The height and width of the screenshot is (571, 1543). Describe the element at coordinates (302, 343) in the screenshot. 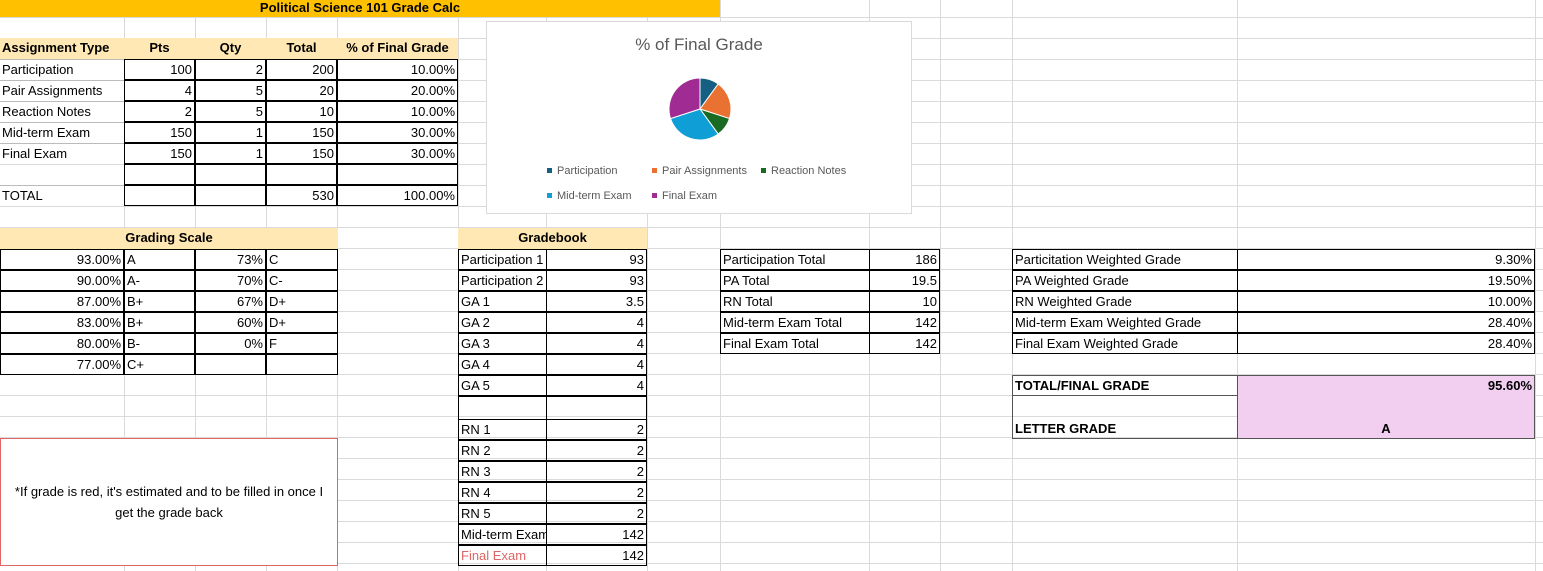

I see `scale-grade-cell: F` at that location.